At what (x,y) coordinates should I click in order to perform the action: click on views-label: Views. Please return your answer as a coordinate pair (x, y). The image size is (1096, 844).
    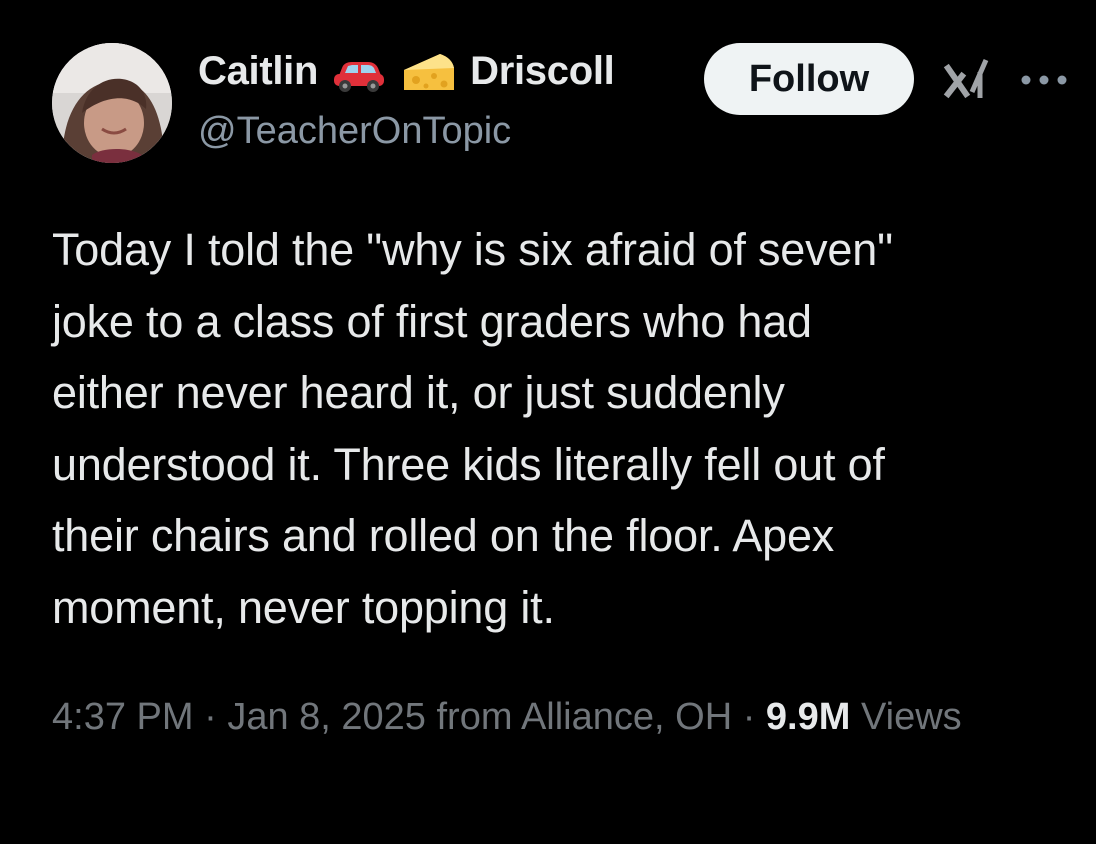
    Looking at the image, I should click on (911, 717).